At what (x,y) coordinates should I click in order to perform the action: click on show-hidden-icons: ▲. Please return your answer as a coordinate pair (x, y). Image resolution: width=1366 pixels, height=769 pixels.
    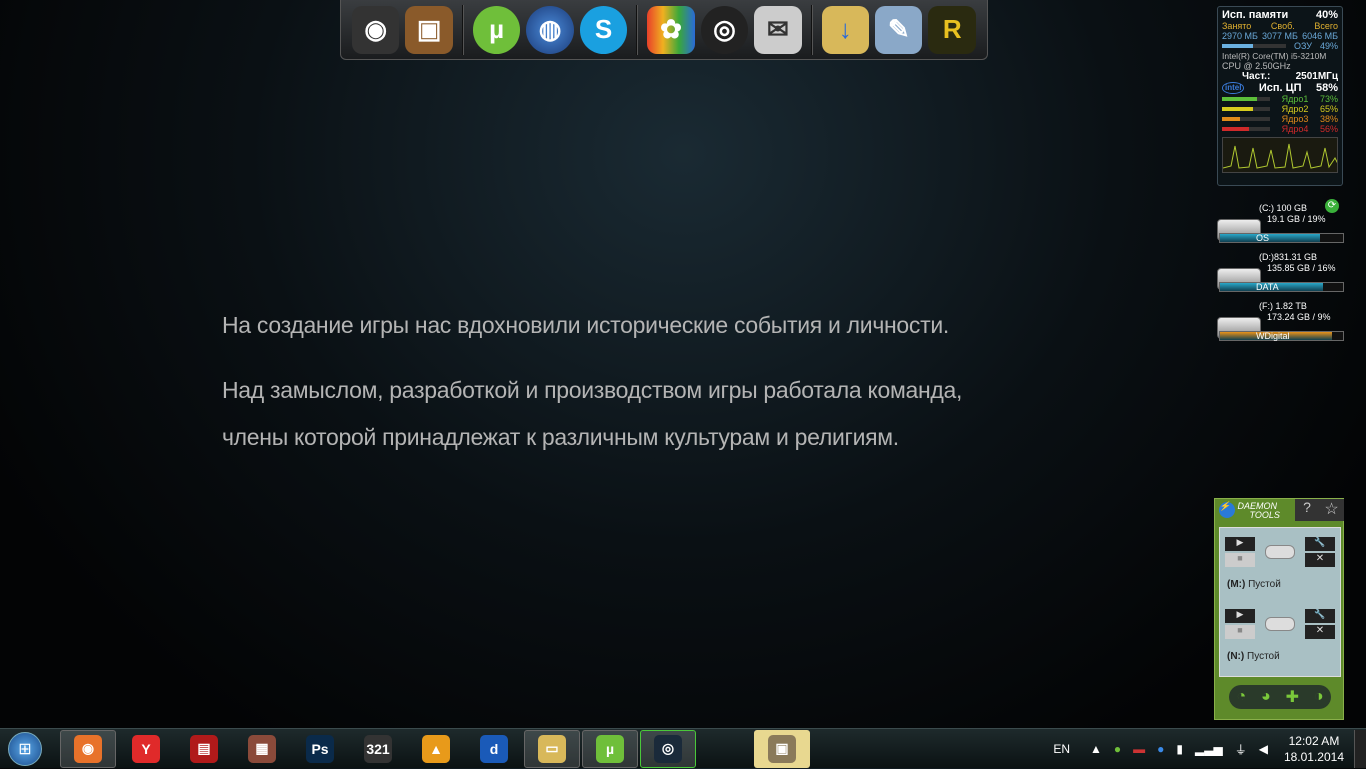
    Looking at the image, I should click on (1096, 749).